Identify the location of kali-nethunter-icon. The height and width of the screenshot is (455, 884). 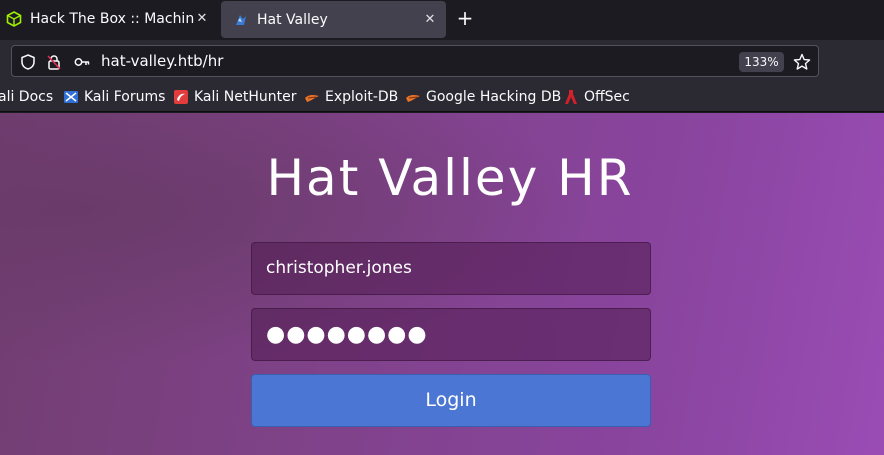
(181, 97).